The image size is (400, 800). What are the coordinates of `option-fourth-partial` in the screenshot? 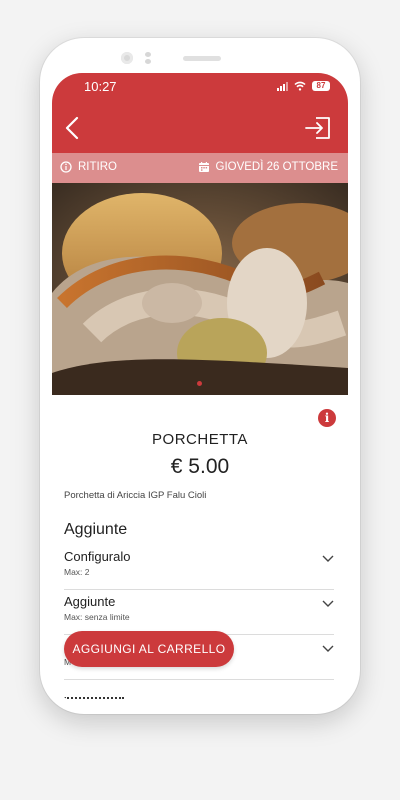 It's located at (124, 696).